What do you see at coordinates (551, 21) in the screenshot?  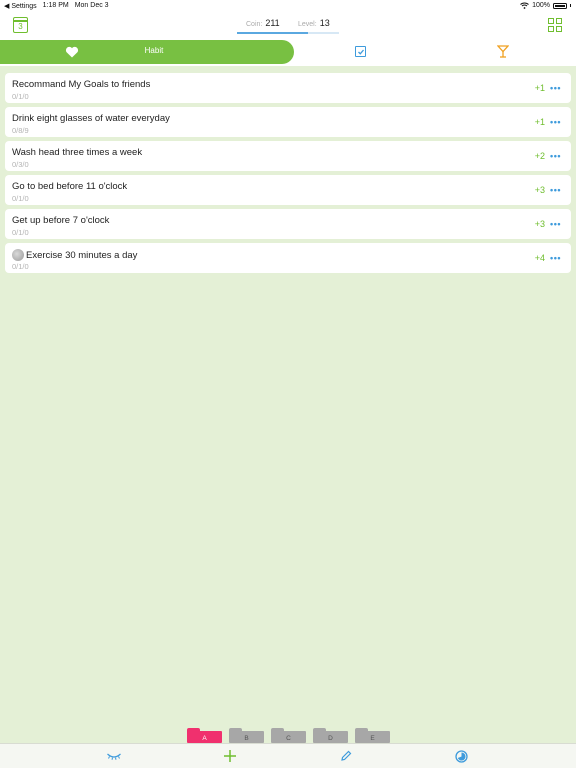 I see `grid-icon` at bounding box center [551, 21].